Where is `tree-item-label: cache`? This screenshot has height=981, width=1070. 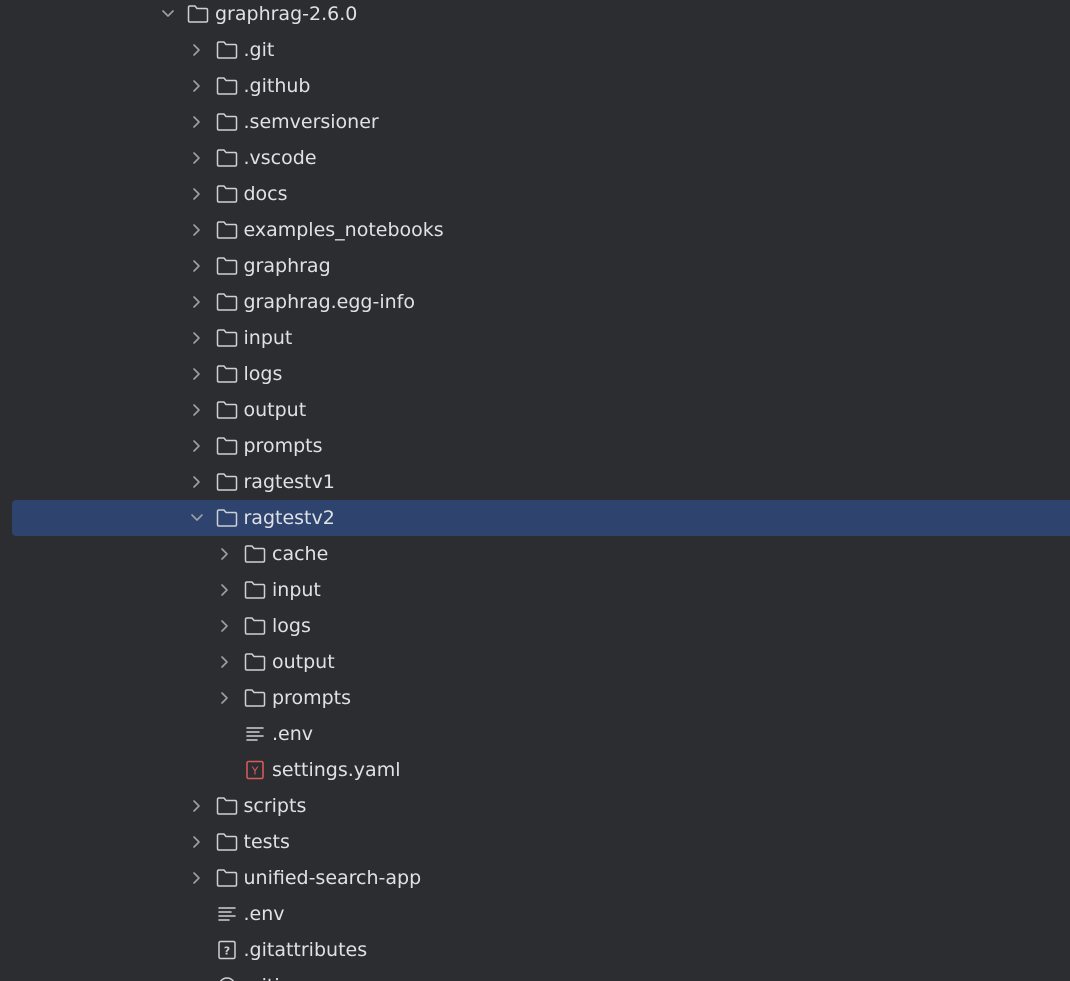
tree-item-label: cache is located at coordinates (300, 554).